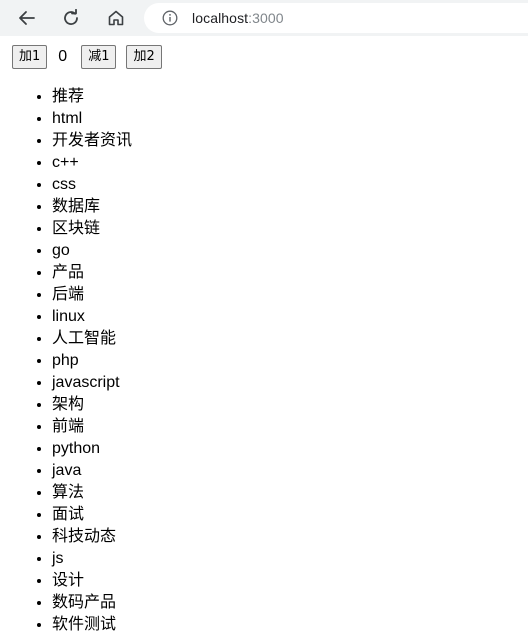  I want to click on list-item: html, so click(92, 119).